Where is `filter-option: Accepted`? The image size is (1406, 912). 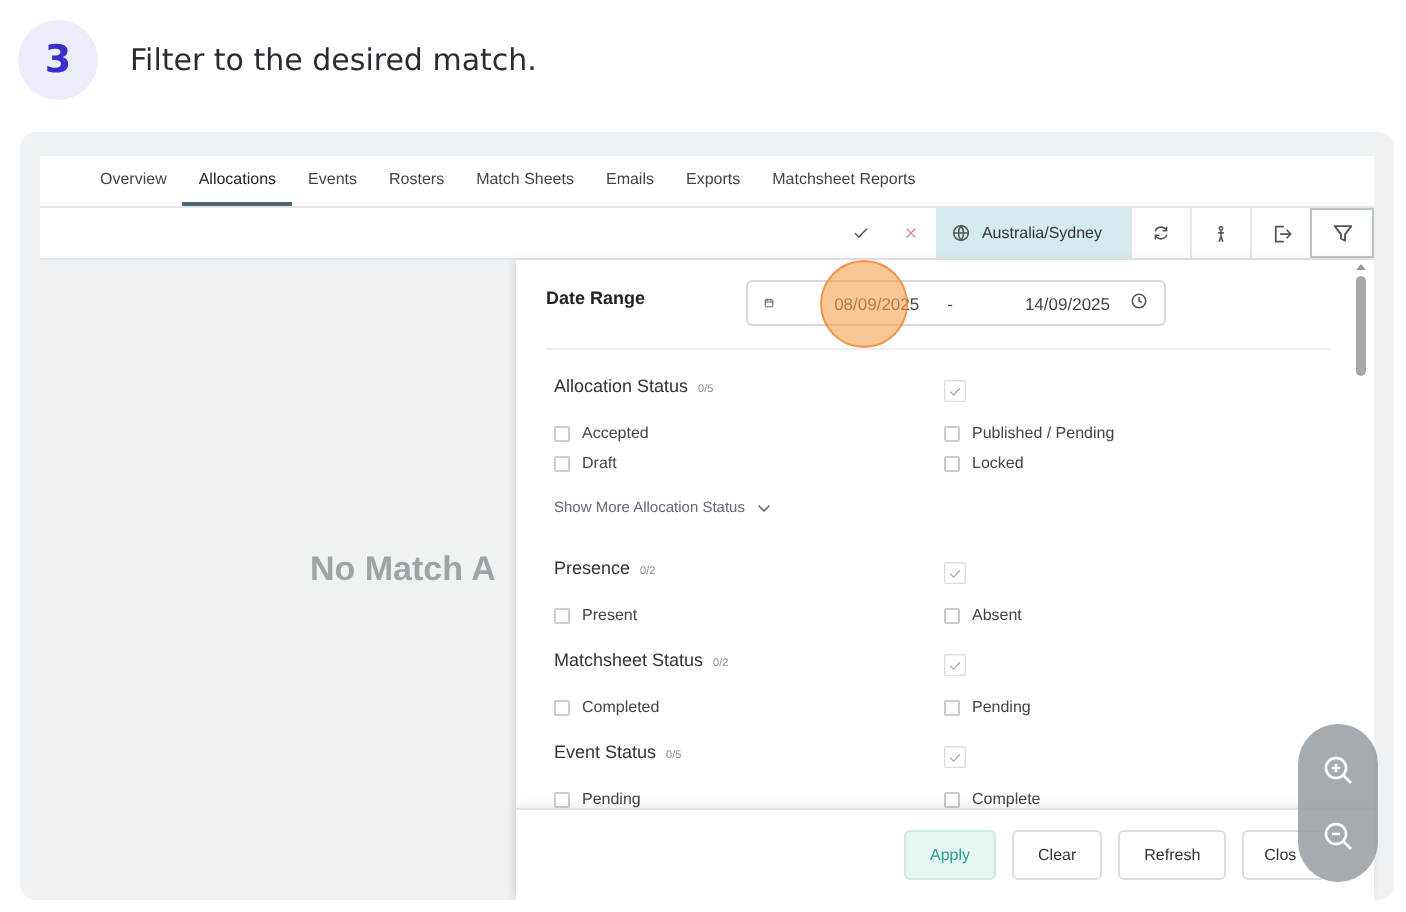 filter-option: Accepted is located at coordinates (601, 433).